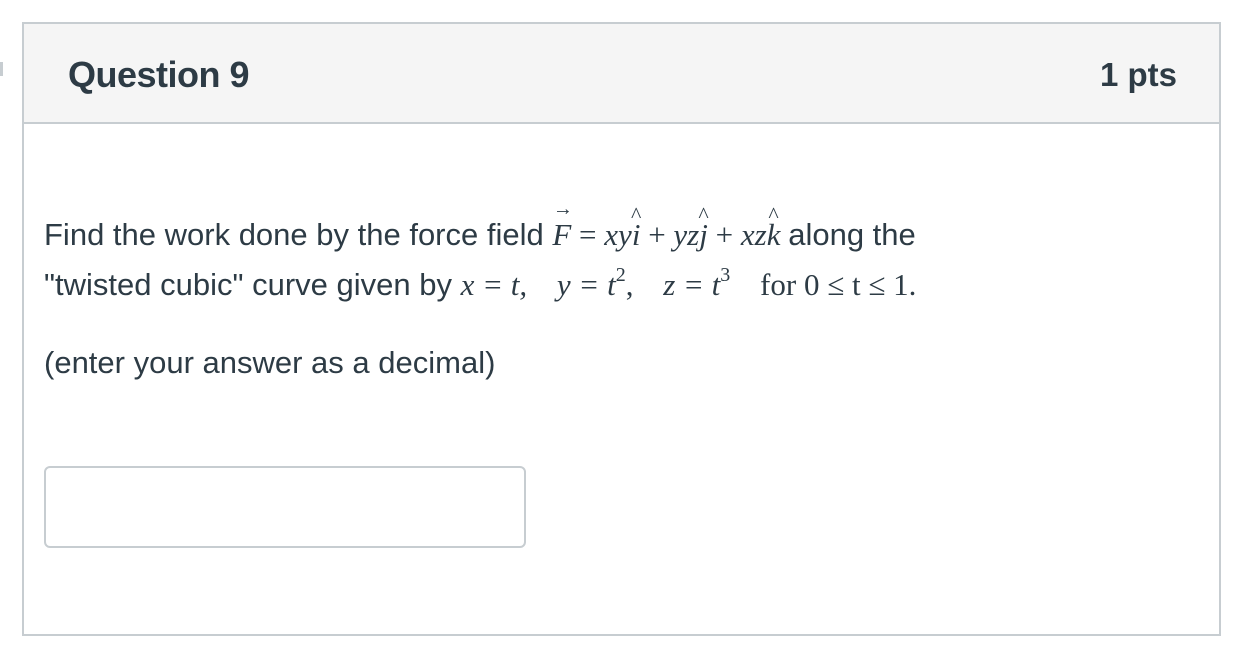 Image resolution: width=1240 pixels, height=652 pixels. I want to click on prompt-text-2: along the, so click(852, 234).